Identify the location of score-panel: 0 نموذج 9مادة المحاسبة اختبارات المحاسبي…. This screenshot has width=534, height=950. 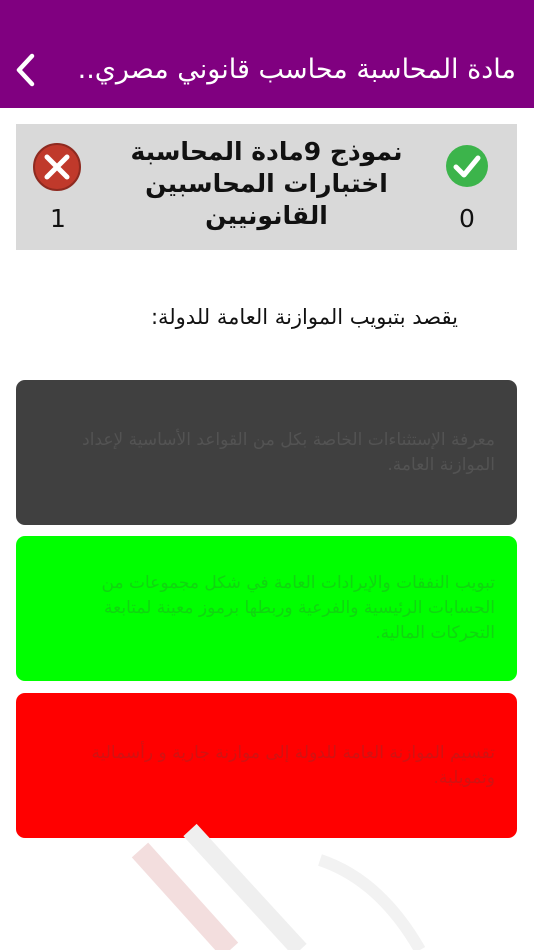
(266, 187).